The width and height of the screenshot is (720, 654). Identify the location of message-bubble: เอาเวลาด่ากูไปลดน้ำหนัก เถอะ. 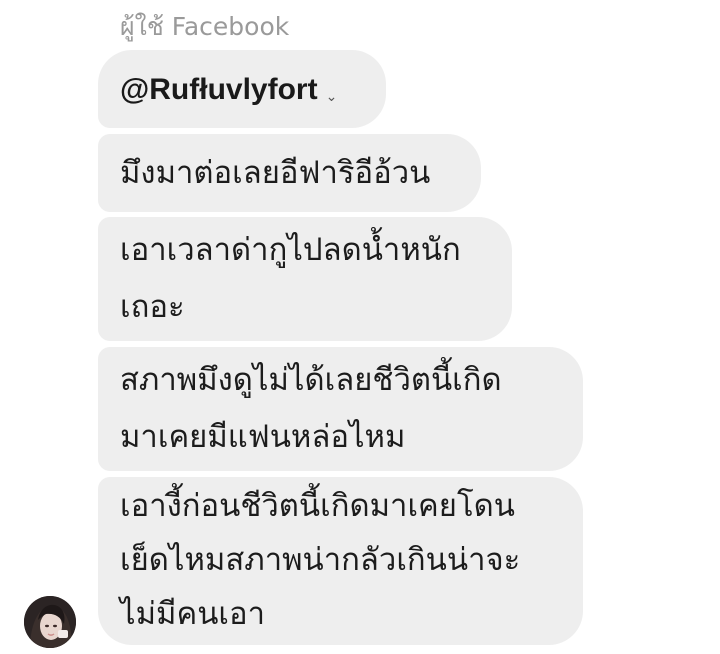
(305, 279).